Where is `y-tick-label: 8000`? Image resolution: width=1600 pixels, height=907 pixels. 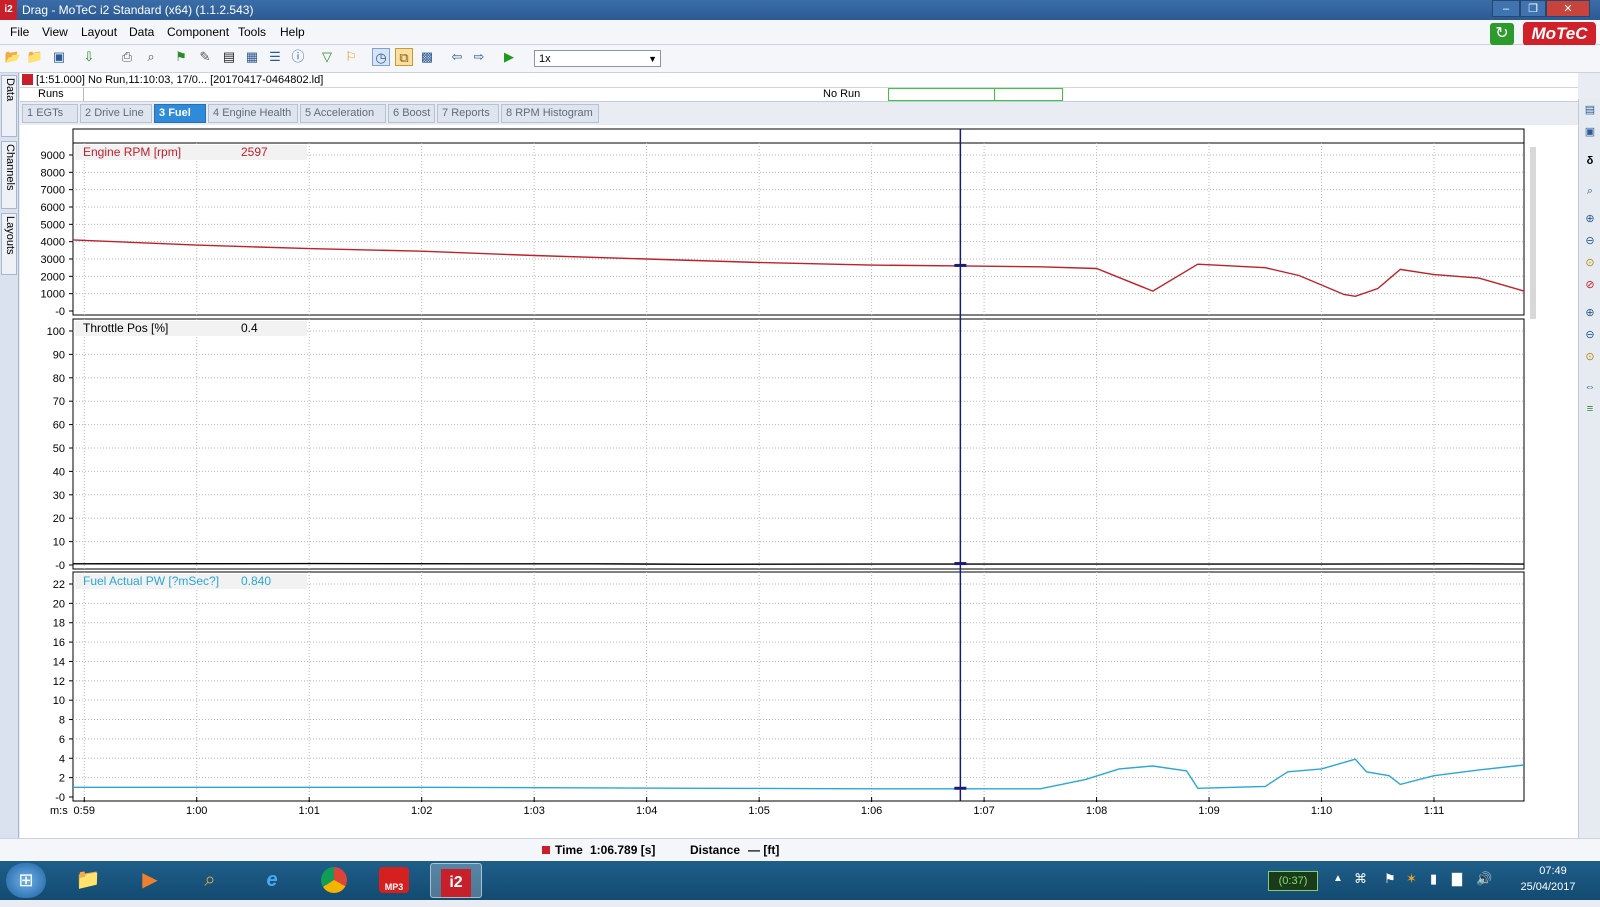 y-tick-label: 8000 is located at coordinates (53, 173).